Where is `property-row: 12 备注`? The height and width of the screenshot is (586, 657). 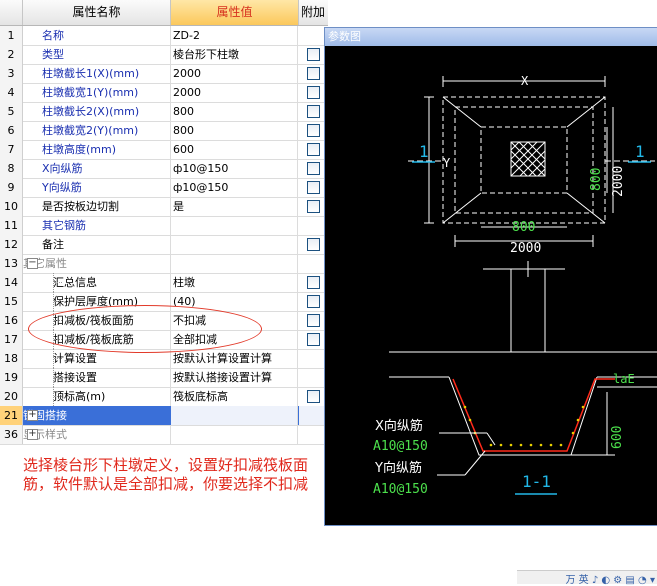 property-row: 12 备注 is located at coordinates (164, 245).